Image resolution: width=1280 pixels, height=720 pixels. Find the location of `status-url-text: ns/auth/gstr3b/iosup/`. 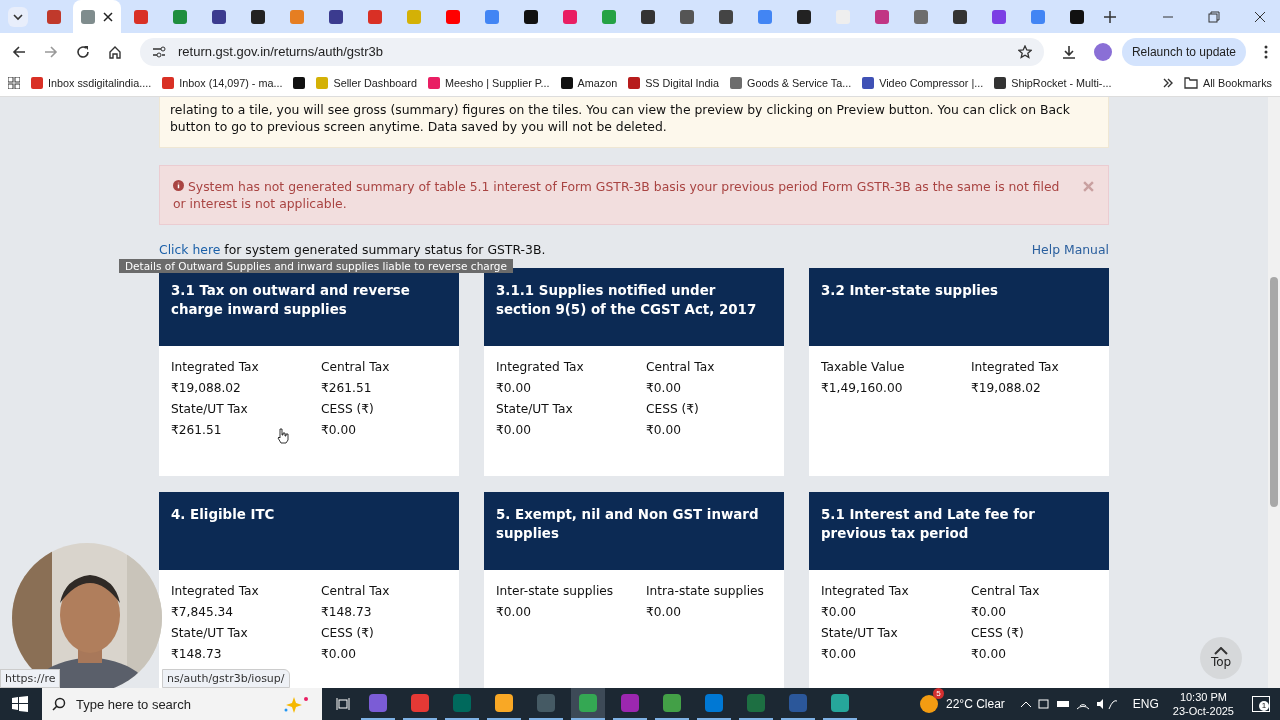

status-url-text: ns/auth/gstr3b/iosup/ is located at coordinates (226, 678).